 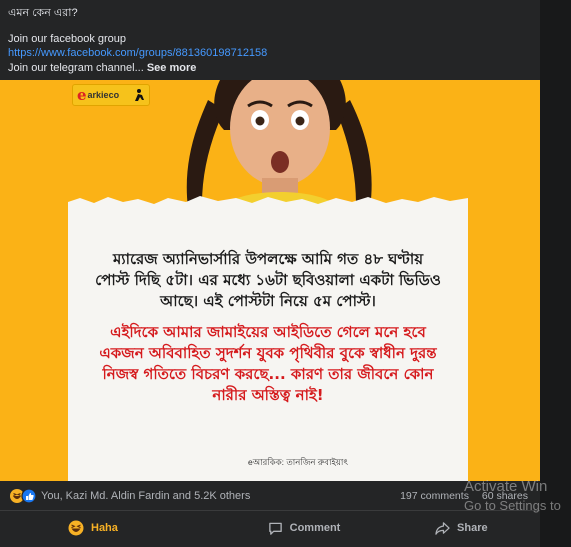 What do you see at coordinates (506, 486) in the screenshot?
I see `activate-line1: Activate Win` at bounding box center [506, 486].